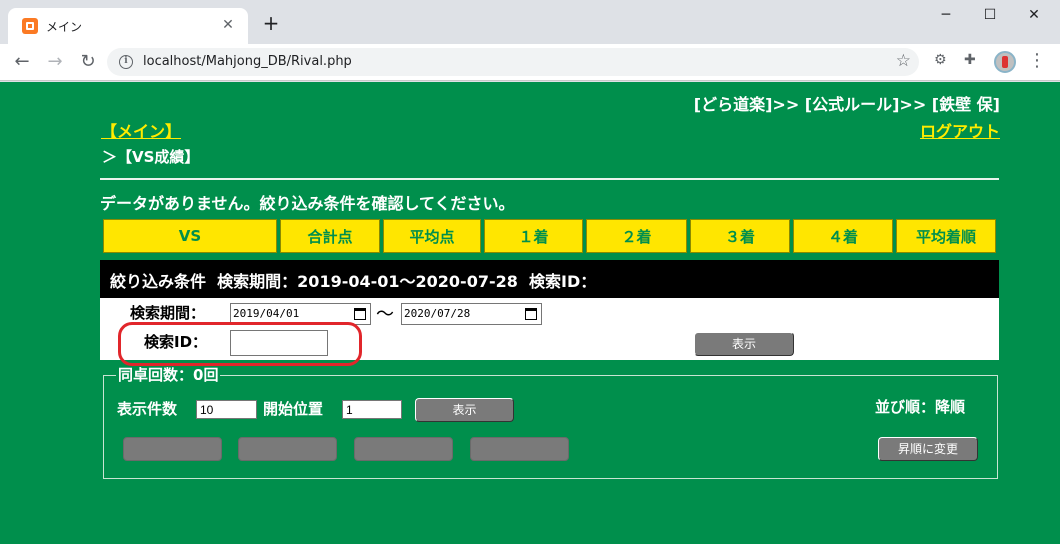 This screenshot has width=1060, height=544. I want to click on filter-summary-id-label: 検索ID：, so click(563, 281).